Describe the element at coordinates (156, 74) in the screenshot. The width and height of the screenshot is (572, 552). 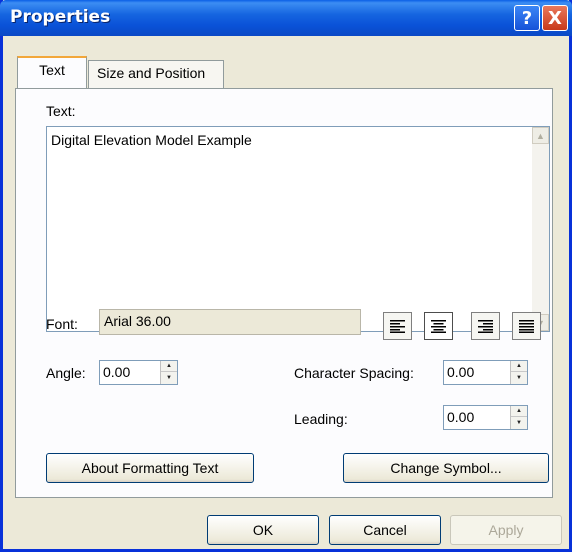
I see `tab-size-and-position: Size and Position` at that location.